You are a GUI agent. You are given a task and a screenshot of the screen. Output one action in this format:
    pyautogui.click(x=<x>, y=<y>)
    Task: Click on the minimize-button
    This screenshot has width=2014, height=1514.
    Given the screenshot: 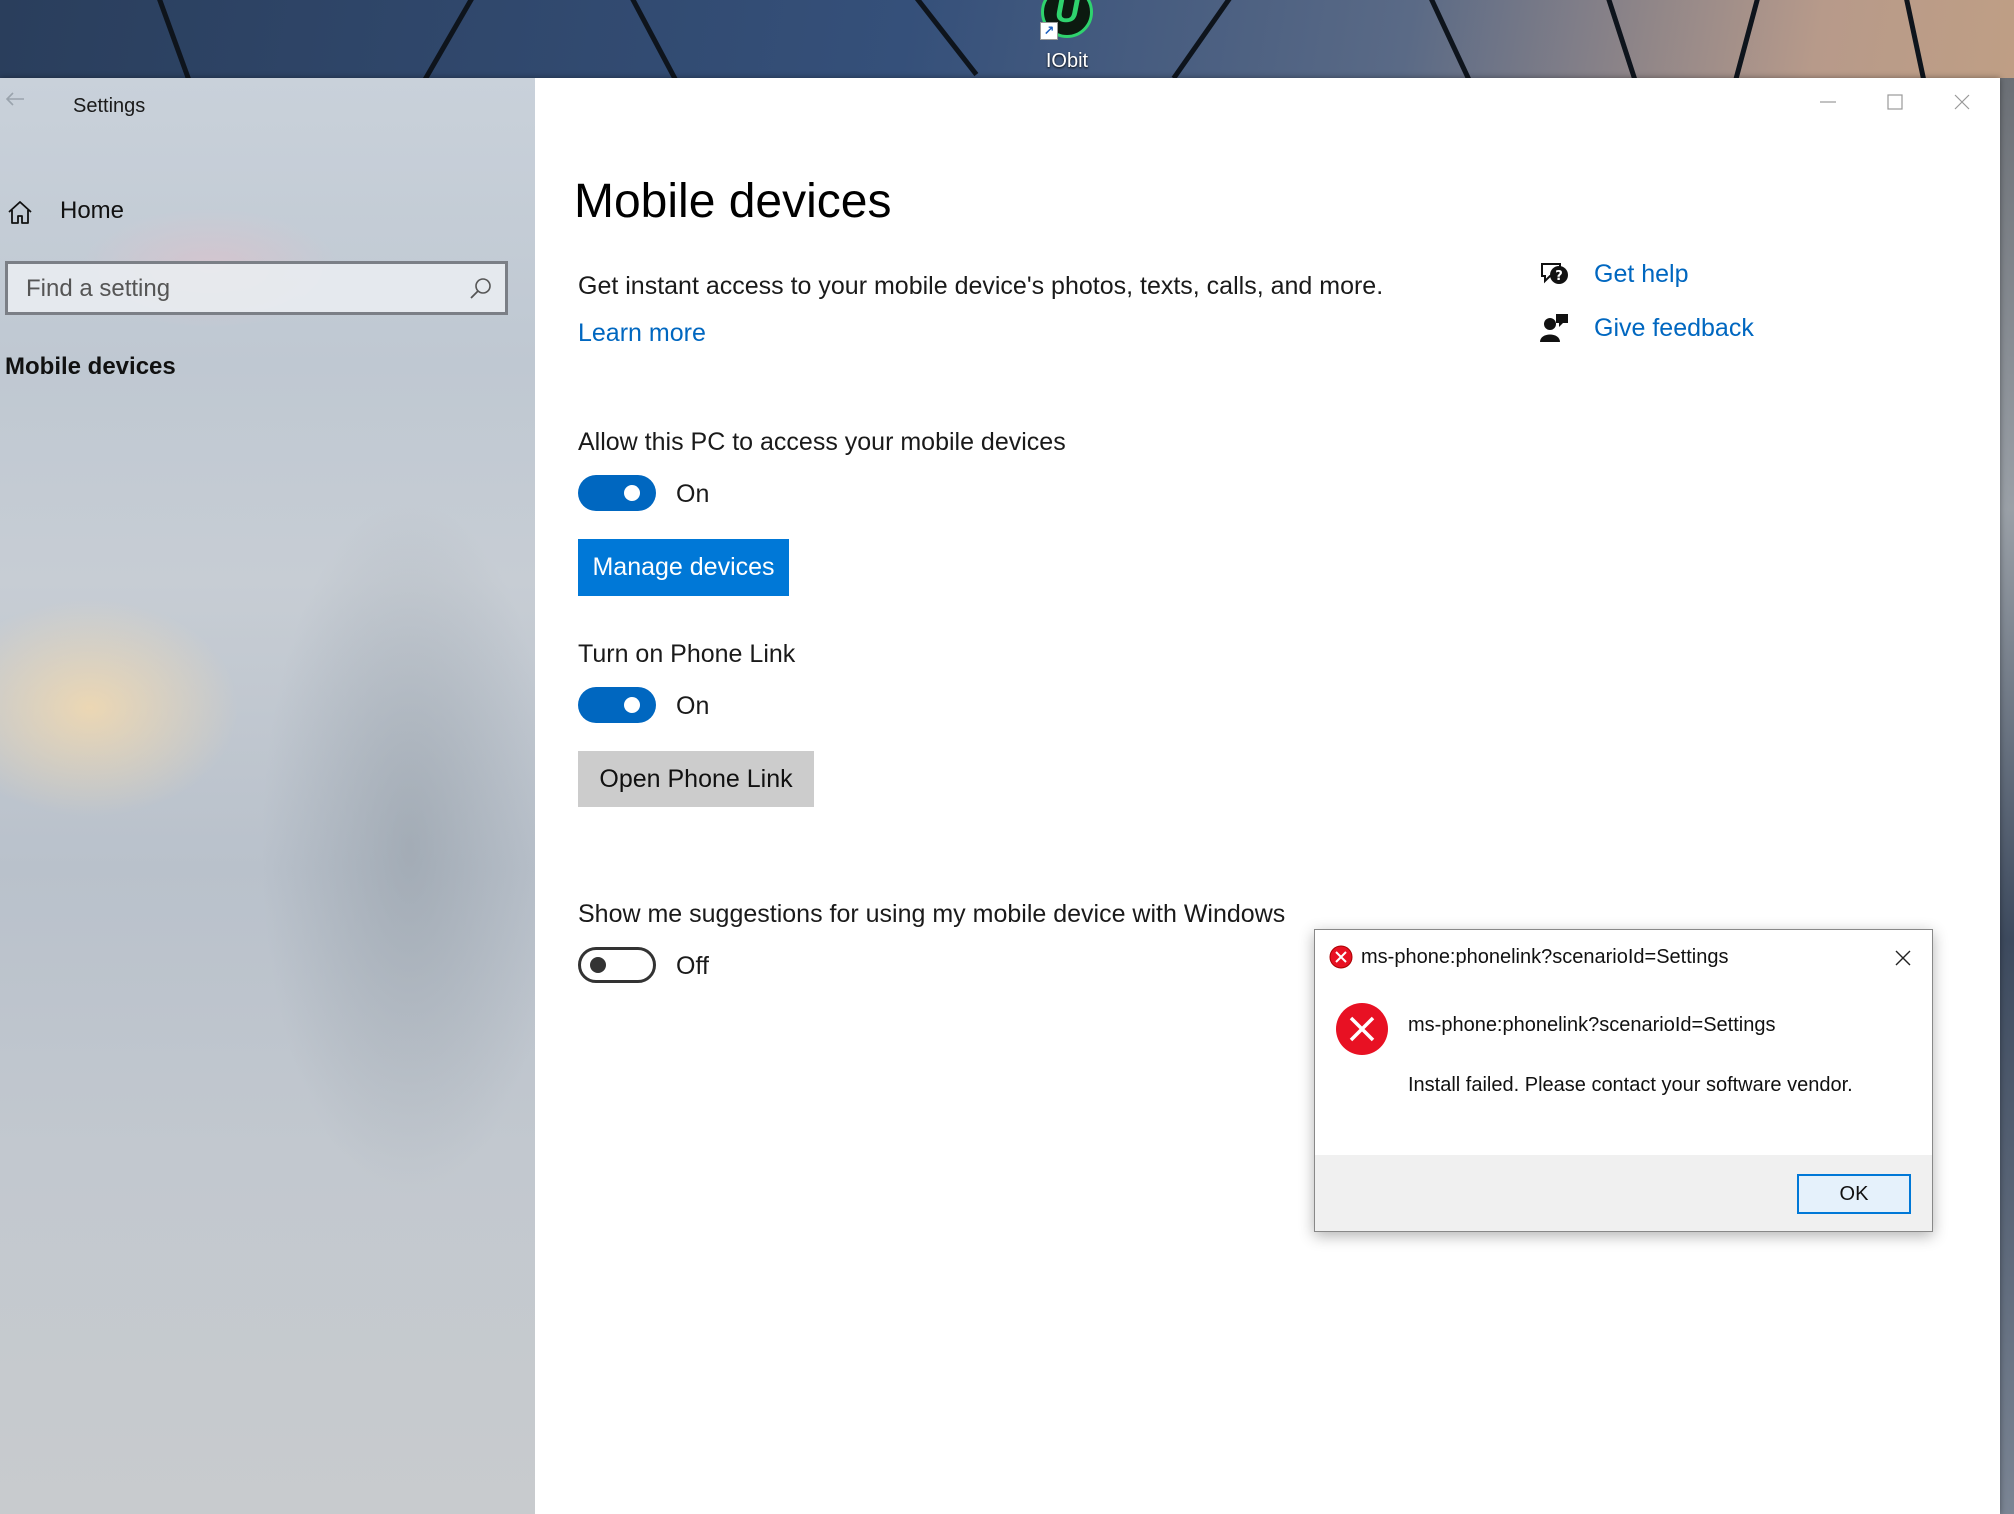 What is the action you would take?
    pyautogui.click(x=1828, y=102)
    